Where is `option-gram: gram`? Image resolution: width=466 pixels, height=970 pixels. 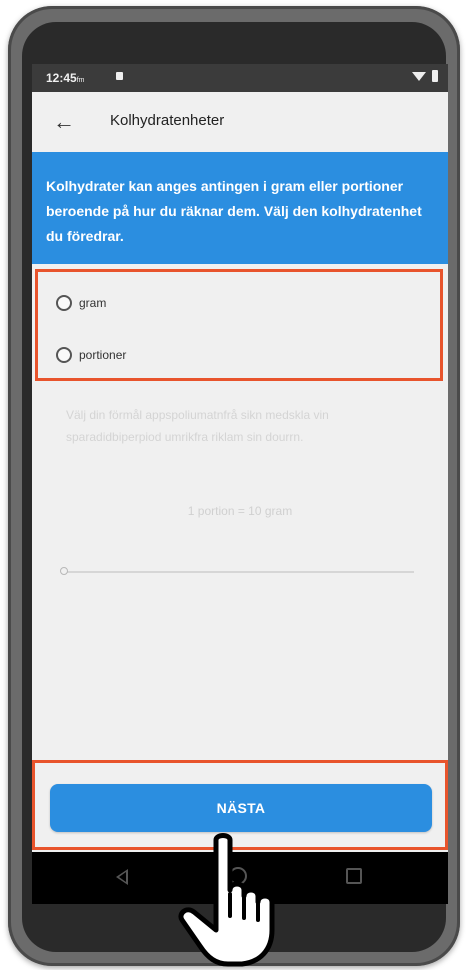 option-gram: gram is located at coordinates (81, 303).